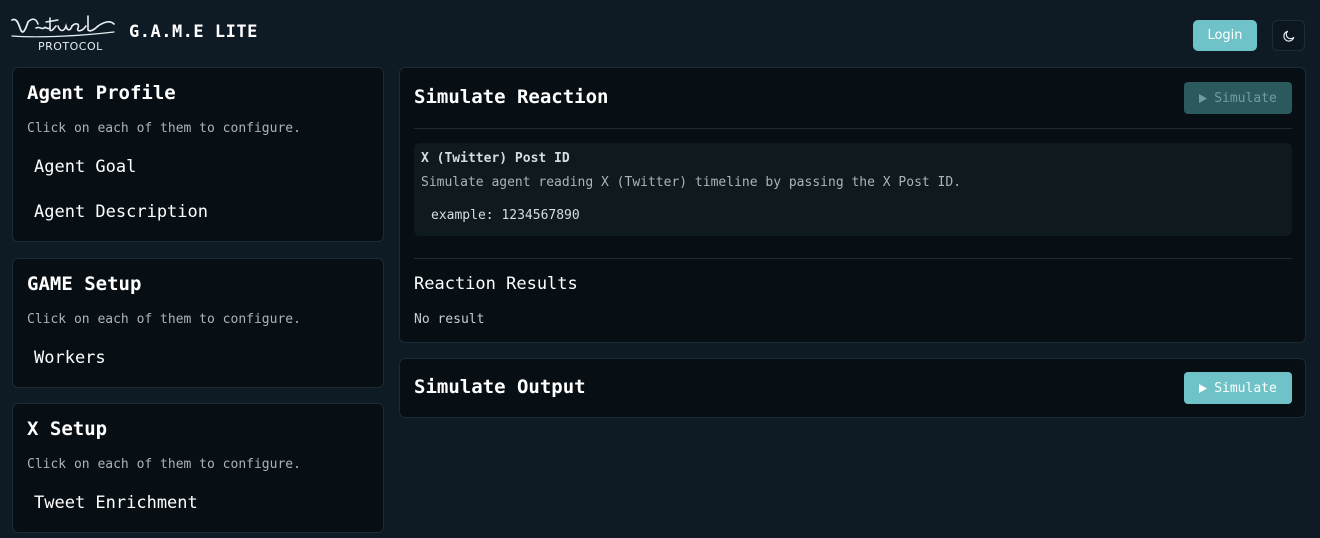 This screenshot has width=1320, height=538. Describe the element at coordinates (164, 128) in the screenshot. I see `agent-profile-hint: Click on each of them to configure.` at that location.